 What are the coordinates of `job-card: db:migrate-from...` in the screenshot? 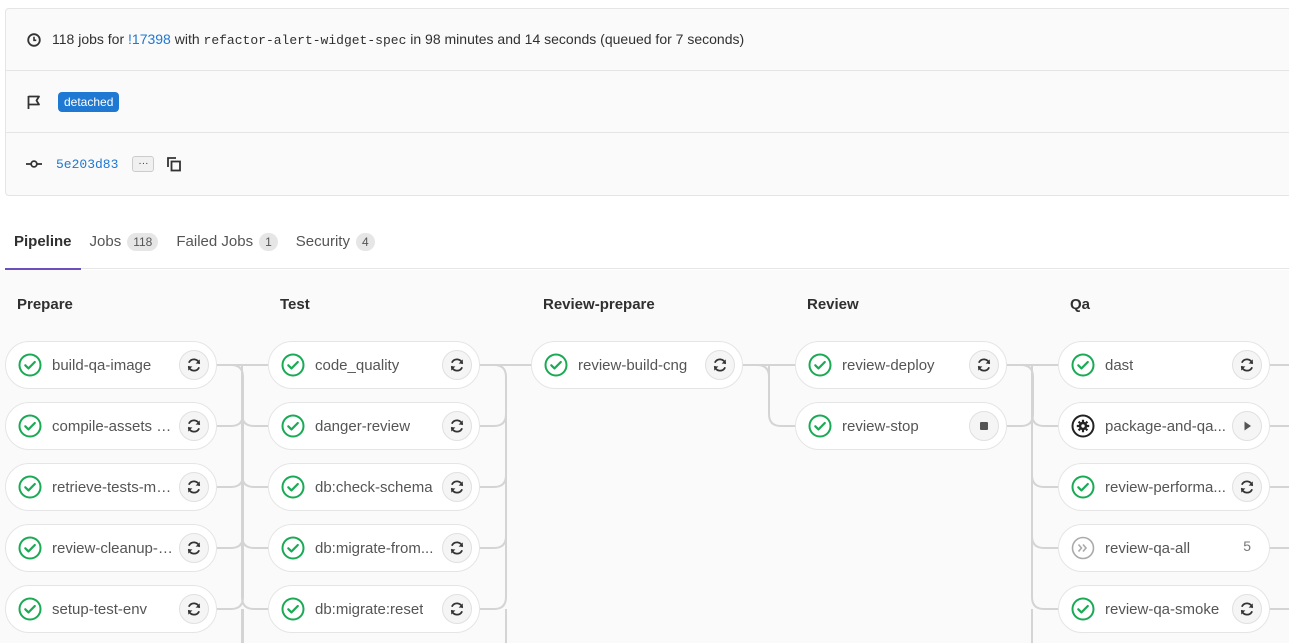 It's located at (374, 548).